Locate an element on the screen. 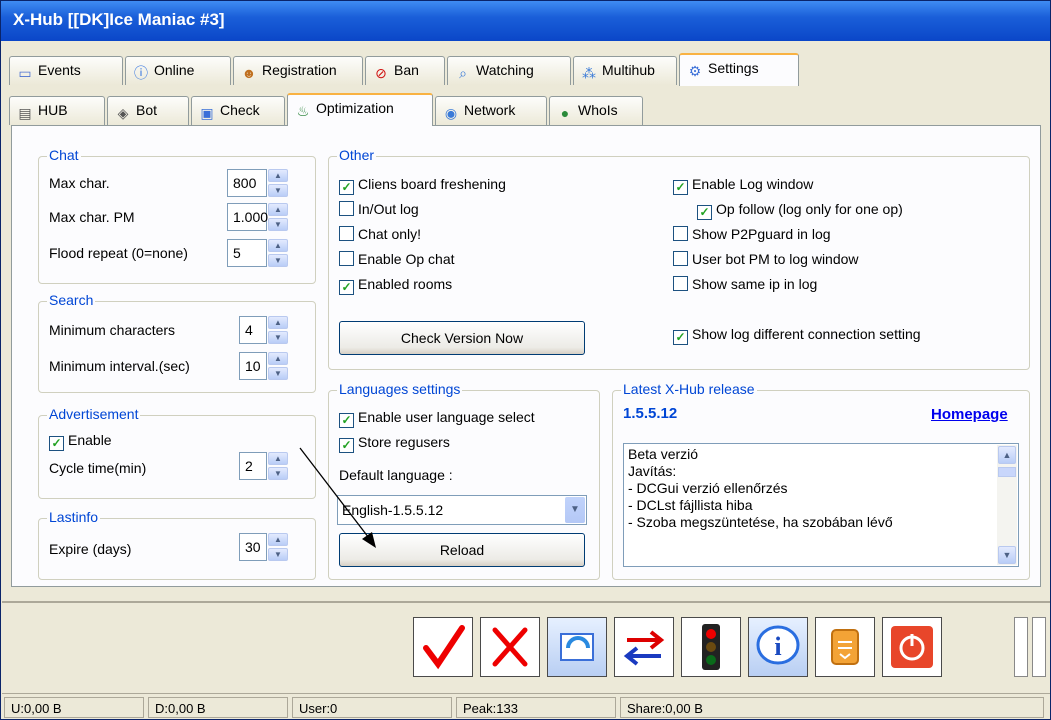  network-icon: ◉ is located at coordinates (451, 113).